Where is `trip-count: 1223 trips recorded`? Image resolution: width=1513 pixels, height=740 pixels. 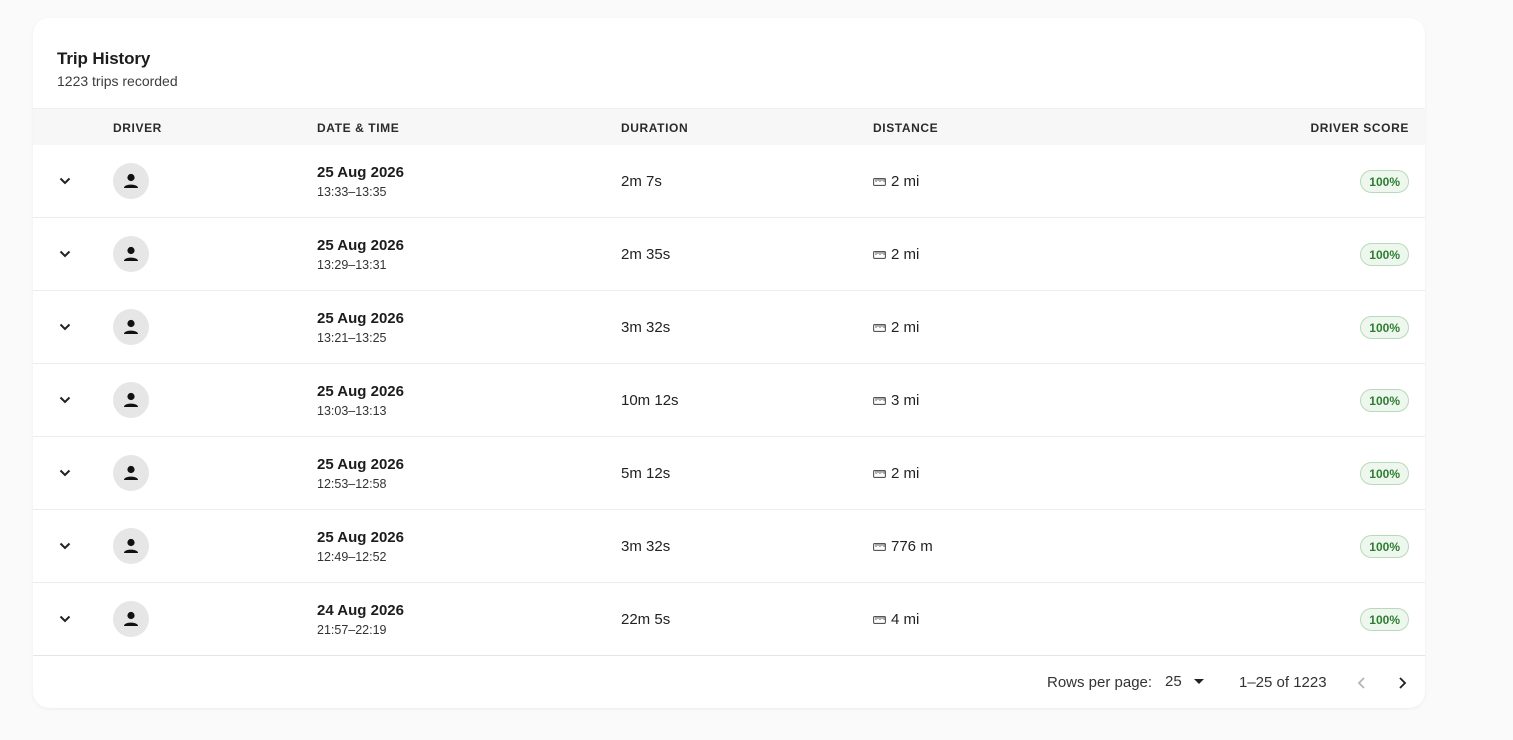 trip-count: 1223 trips recorded is located at coordinates (117, 81).